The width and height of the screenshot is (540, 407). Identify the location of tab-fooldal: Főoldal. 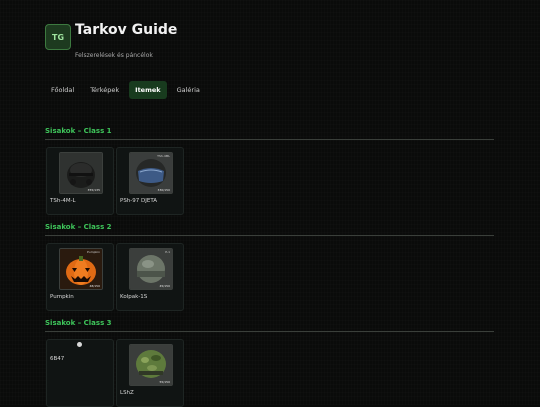
(62, 90).